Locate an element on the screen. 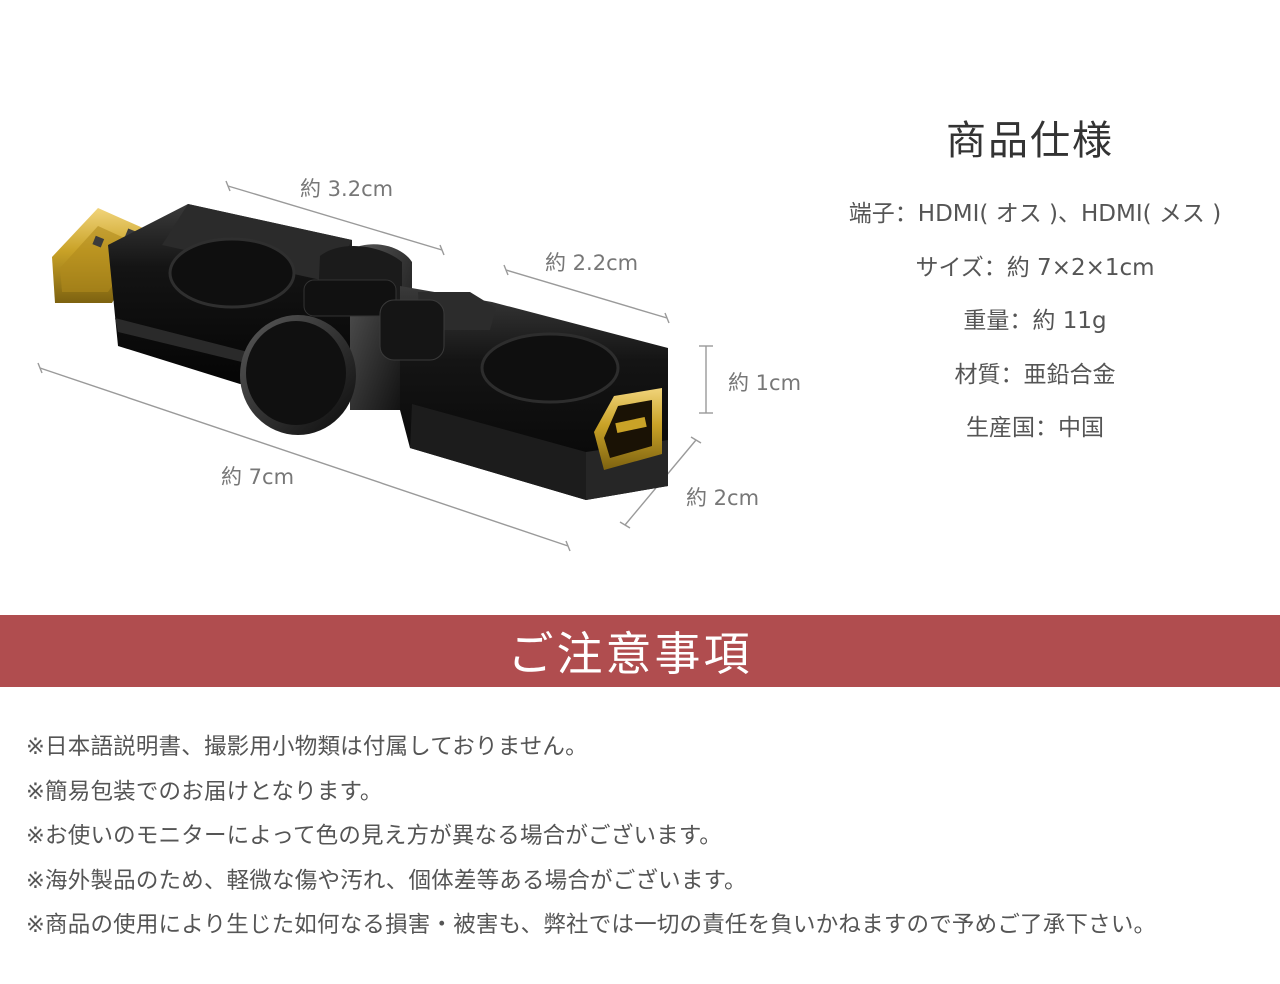 This screenshot has width=1280, height=984. spec-title: 商品仕様 is located at coordinates (1030, 141).